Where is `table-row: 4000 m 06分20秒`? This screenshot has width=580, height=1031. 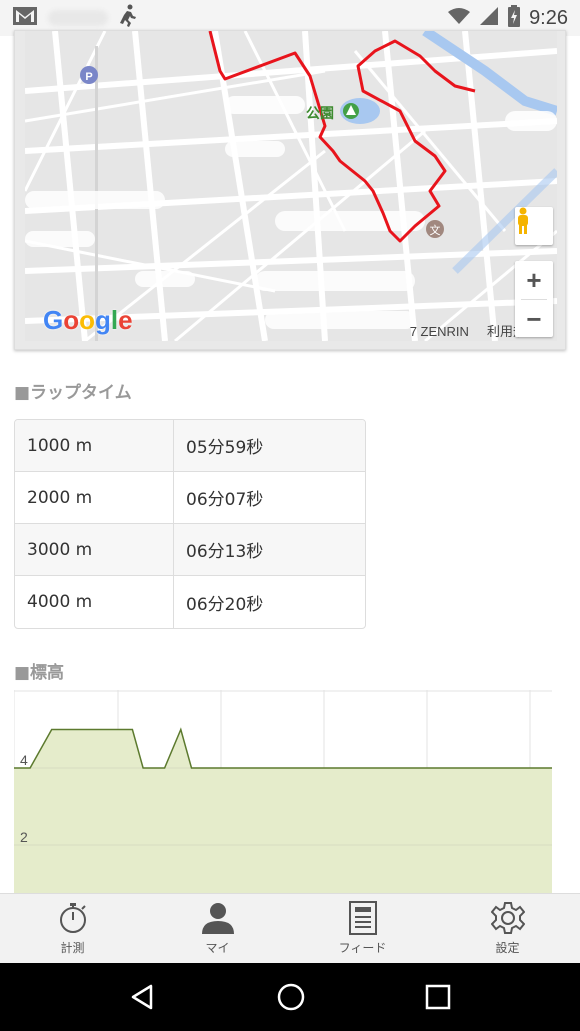
table-row: 4000 m 06分20秒 is located at coordinates (190, 602).